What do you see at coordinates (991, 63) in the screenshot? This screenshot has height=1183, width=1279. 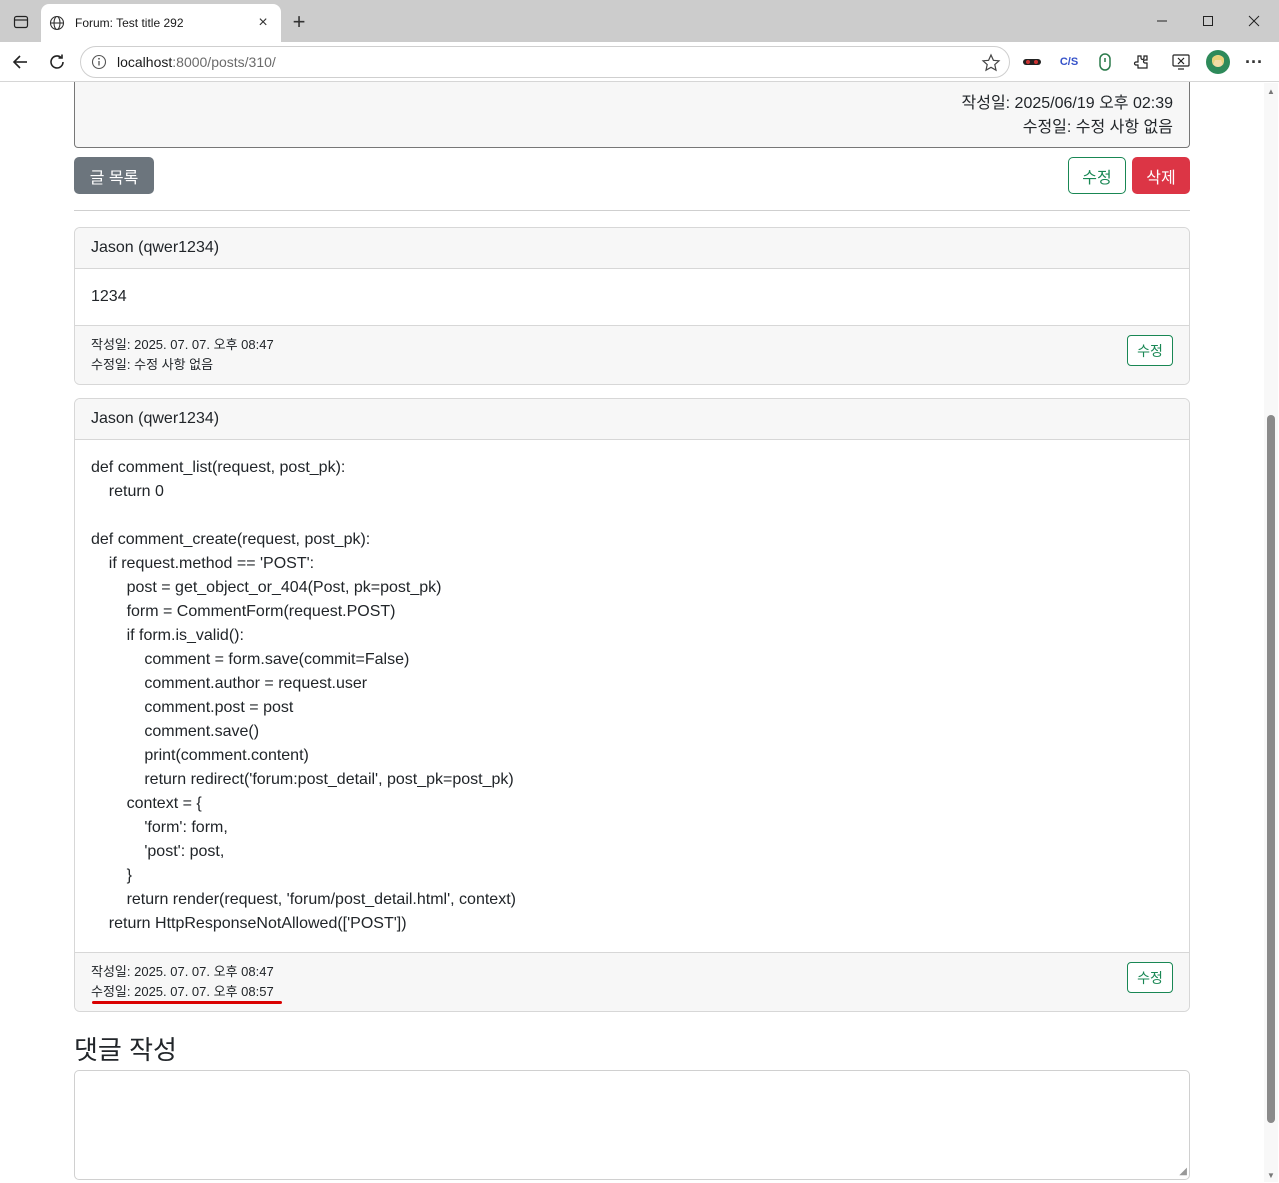 I see `star-icon` at bounding box center [991, 63].